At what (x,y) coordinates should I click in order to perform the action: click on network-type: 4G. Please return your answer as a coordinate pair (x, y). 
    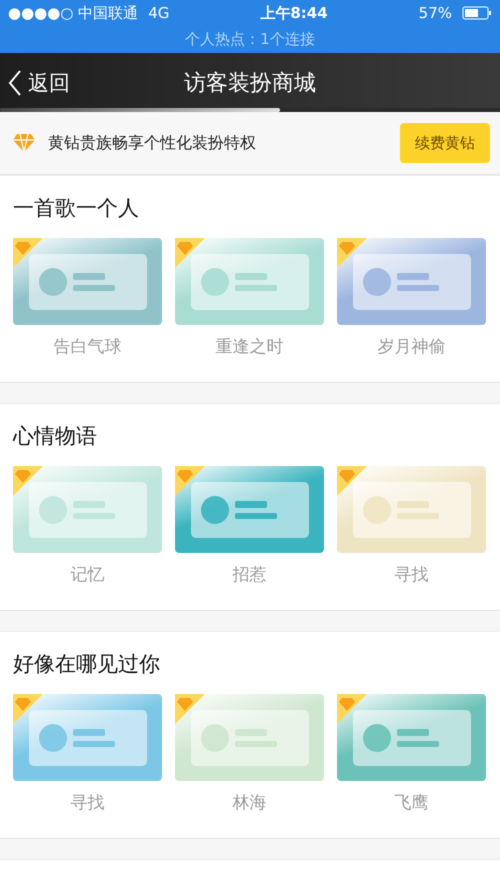
    Looking at the image, I should click on (159, 13).